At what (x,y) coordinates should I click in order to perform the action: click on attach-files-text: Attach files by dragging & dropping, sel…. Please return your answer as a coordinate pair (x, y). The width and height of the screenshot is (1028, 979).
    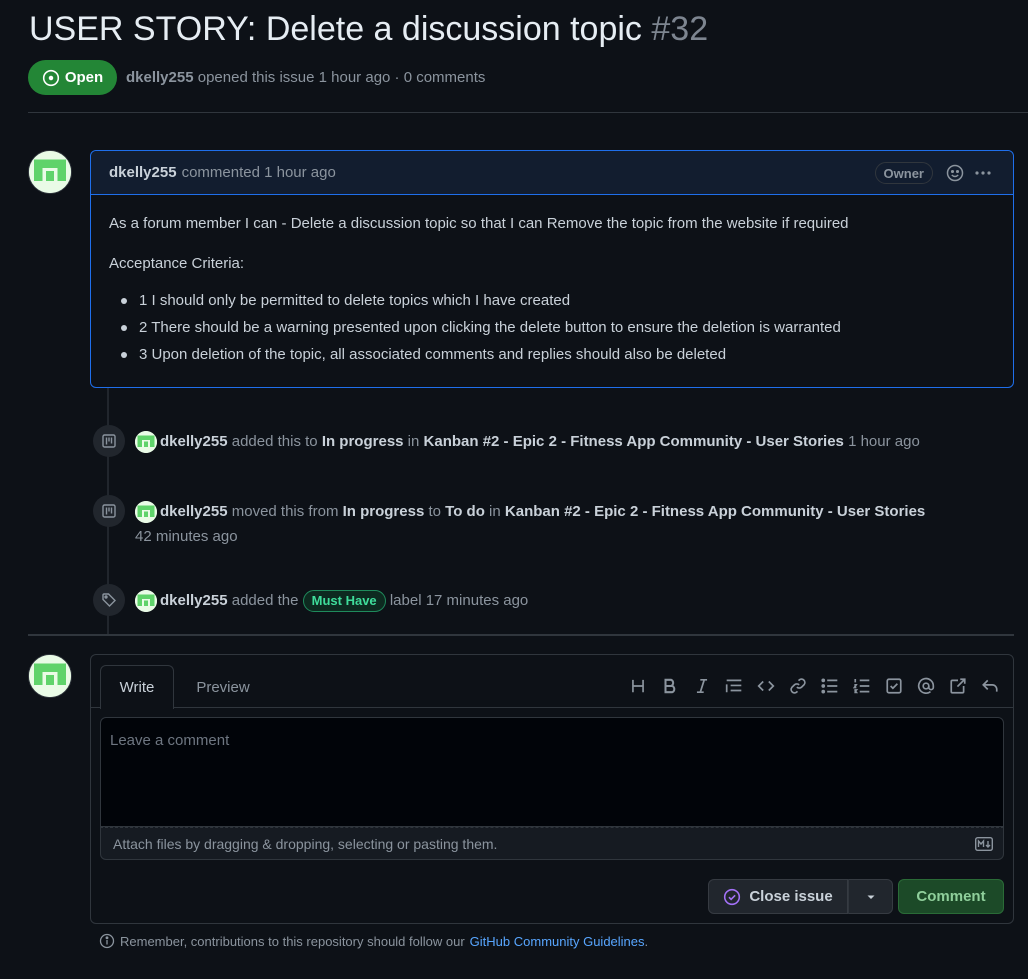
    Looking at the image, I should click on (305, 844).